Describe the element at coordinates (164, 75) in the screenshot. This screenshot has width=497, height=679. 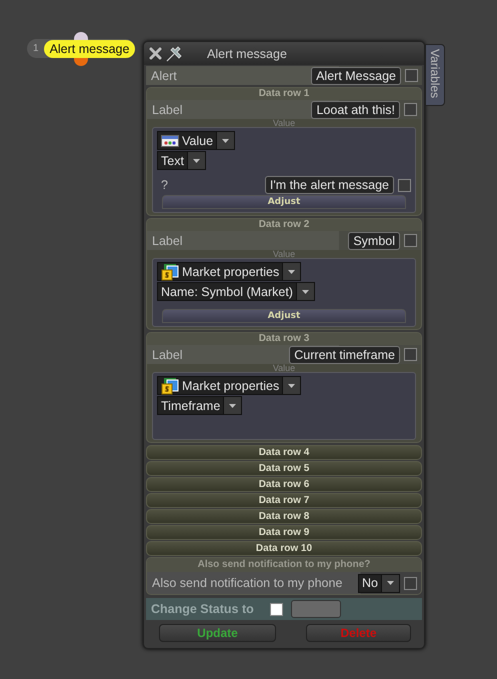
I see `field-label: Alert` at that location.